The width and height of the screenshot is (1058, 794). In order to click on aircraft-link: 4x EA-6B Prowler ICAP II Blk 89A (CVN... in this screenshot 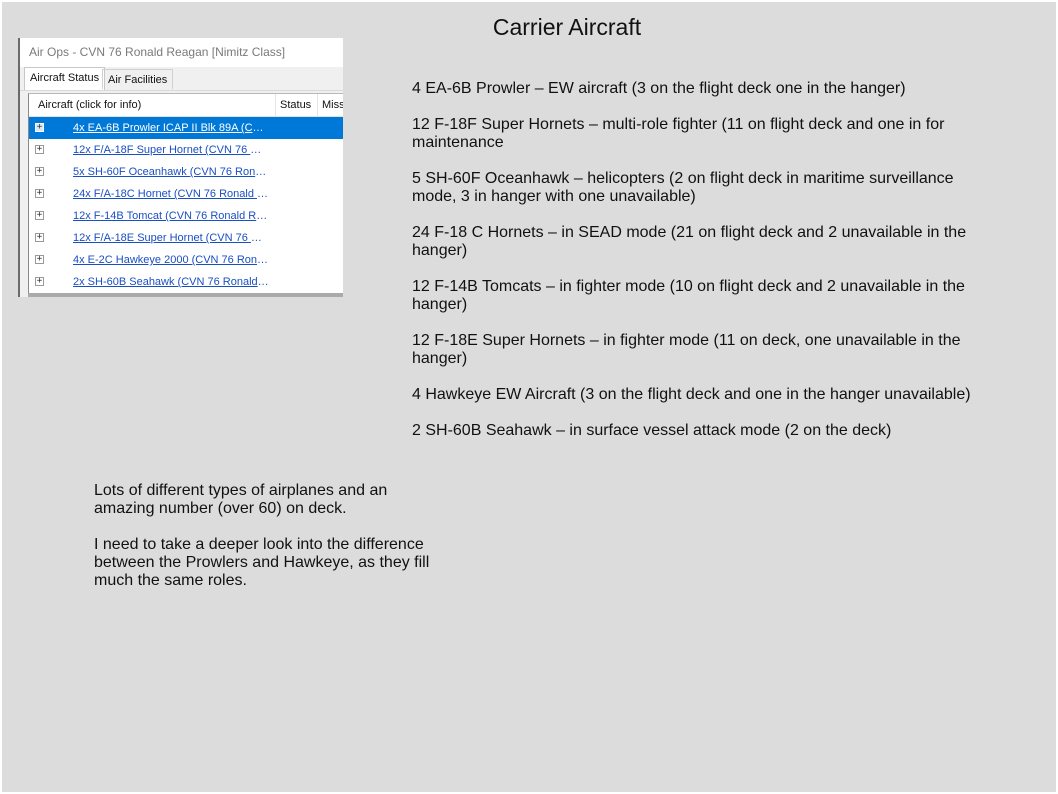, I will do `click(171, 128)`.